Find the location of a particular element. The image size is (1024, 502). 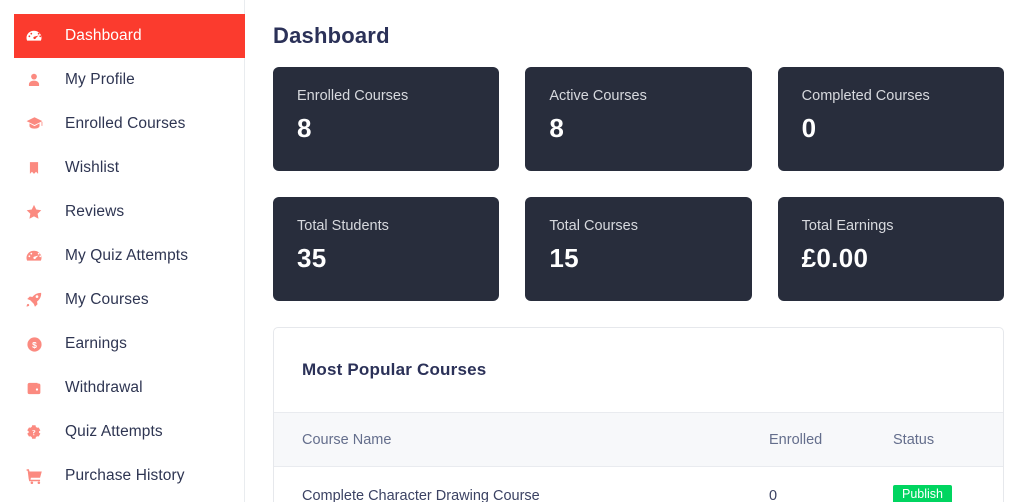

cell-enrolled-count: 0 is located at coordinates (825, 484).